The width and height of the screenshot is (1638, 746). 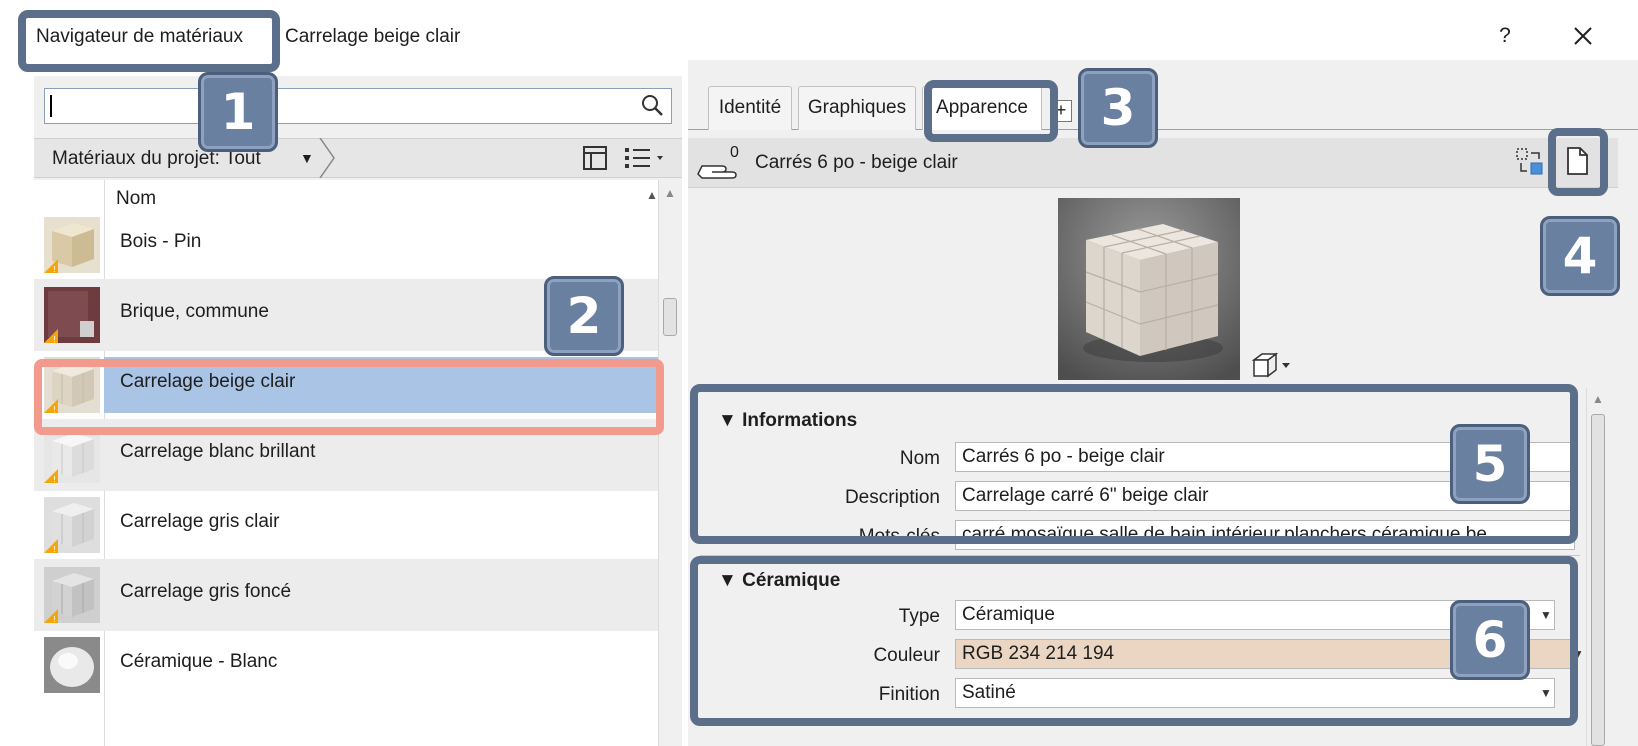 I want to click on annotation-badge-6: 6, so click(x=1490, y=640).